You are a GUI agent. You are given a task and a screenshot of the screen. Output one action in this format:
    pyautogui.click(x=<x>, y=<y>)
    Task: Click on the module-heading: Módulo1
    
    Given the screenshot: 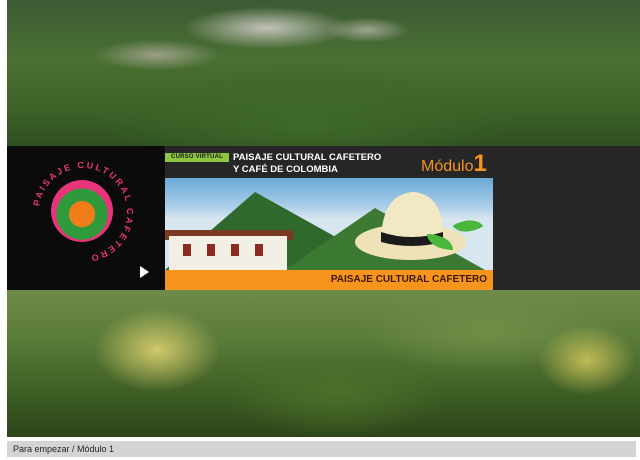 What is the action you would take?
    pyautogui.click(x=454, y=165)
    